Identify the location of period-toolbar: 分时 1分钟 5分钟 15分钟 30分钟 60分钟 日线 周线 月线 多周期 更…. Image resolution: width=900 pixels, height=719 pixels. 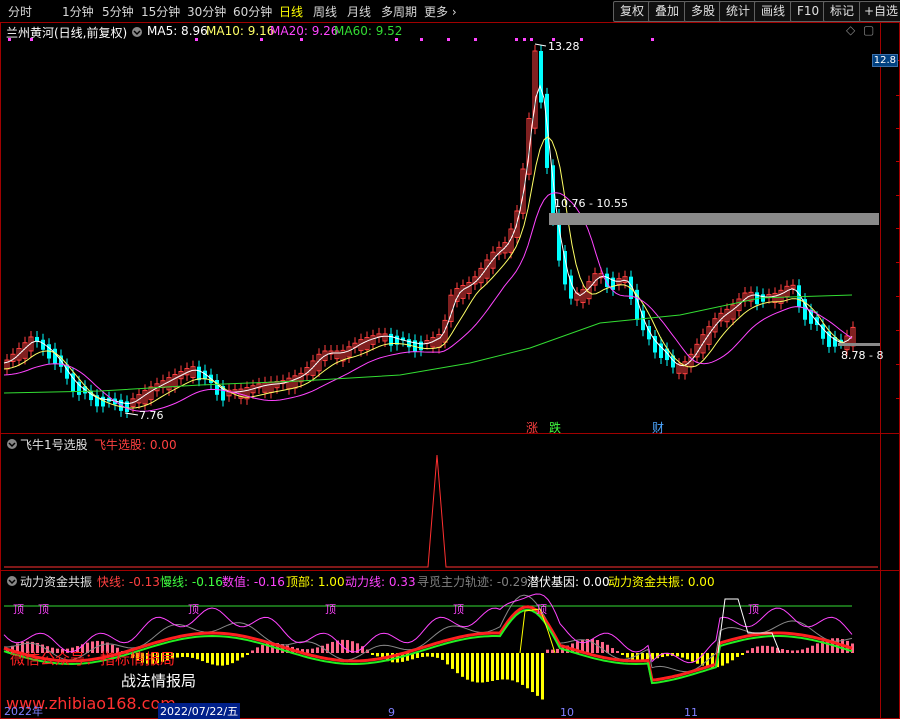
(450, 11).